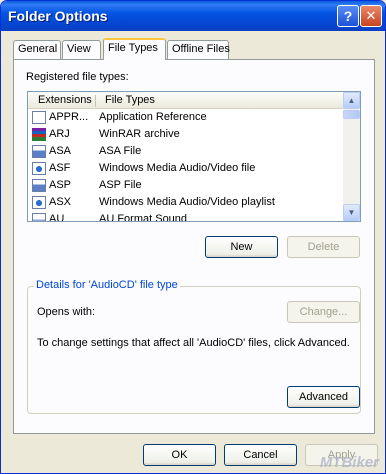 Image resolution: width=386 pixels, height=474 pixels. What do you see at coordinates (57, 217) in the screenshot?
I see `item-extension: AU` at bounding box center [57, 217].